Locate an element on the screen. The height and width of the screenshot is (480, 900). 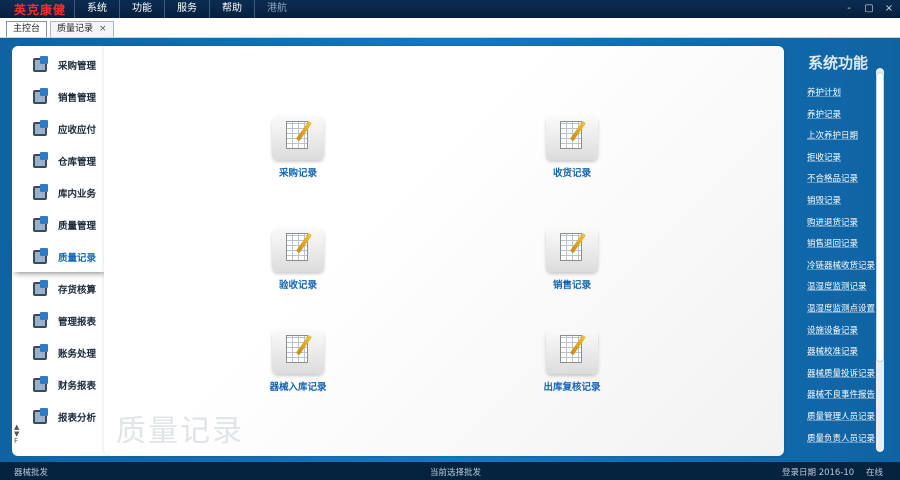
nav-item-quality: 质量管理 is located at coordinates (60, 225).